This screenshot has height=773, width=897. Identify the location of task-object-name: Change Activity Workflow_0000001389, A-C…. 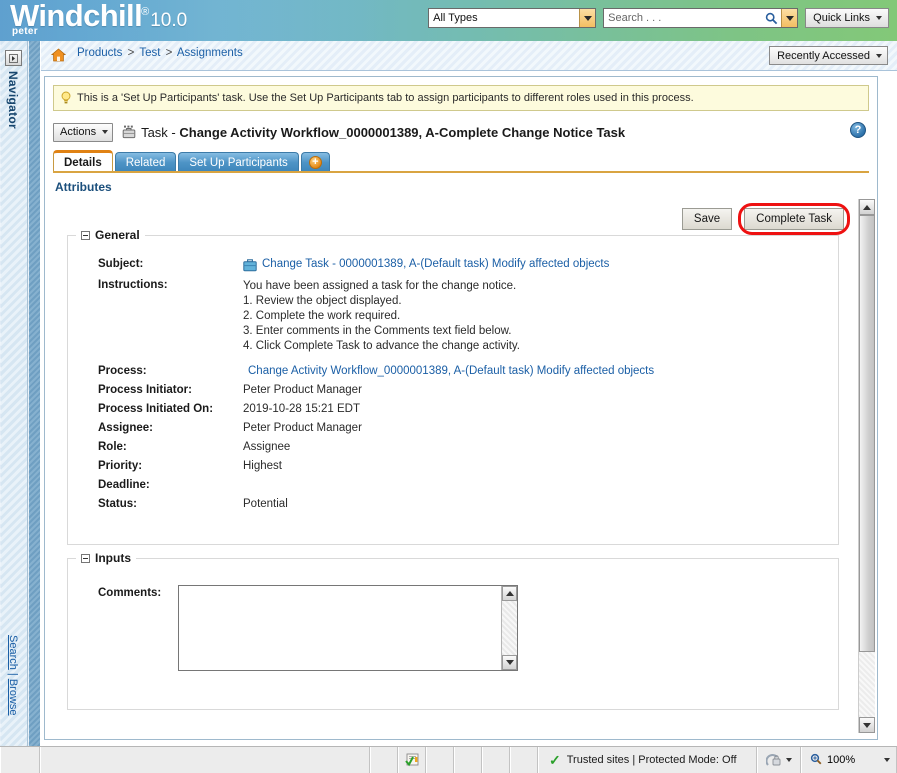
(402, 132).